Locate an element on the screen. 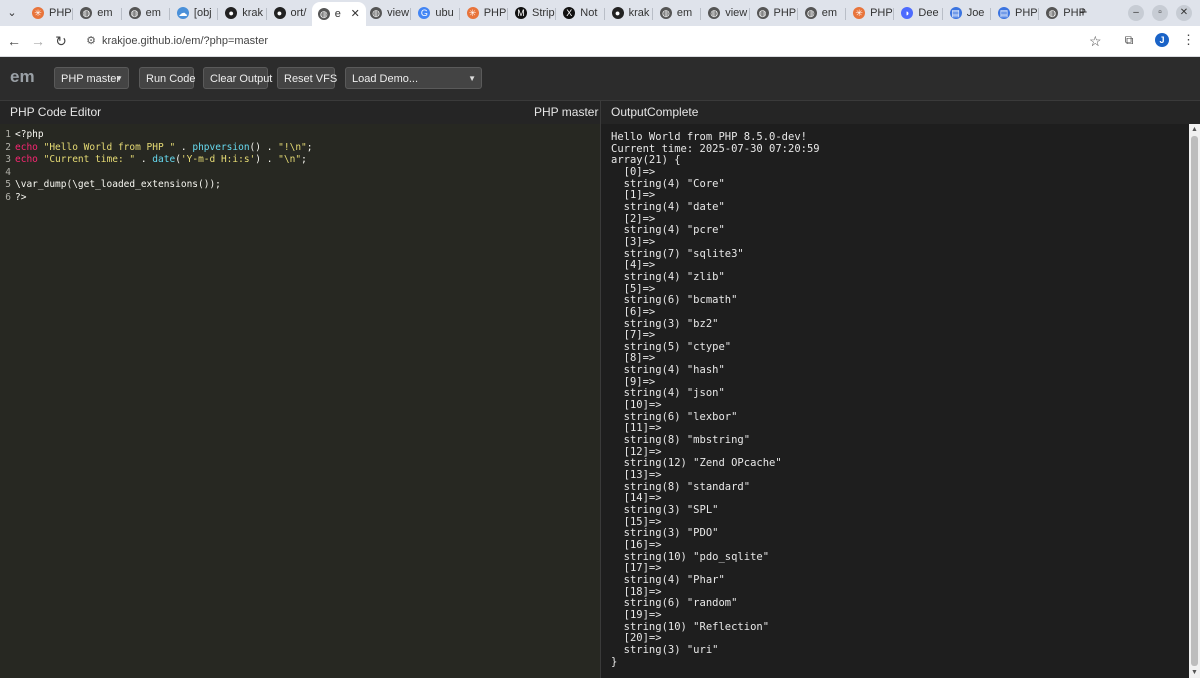 This screenshot has width=1200, height=678. browser-tab: ☁ [obj is located at coordinates (196, 13).